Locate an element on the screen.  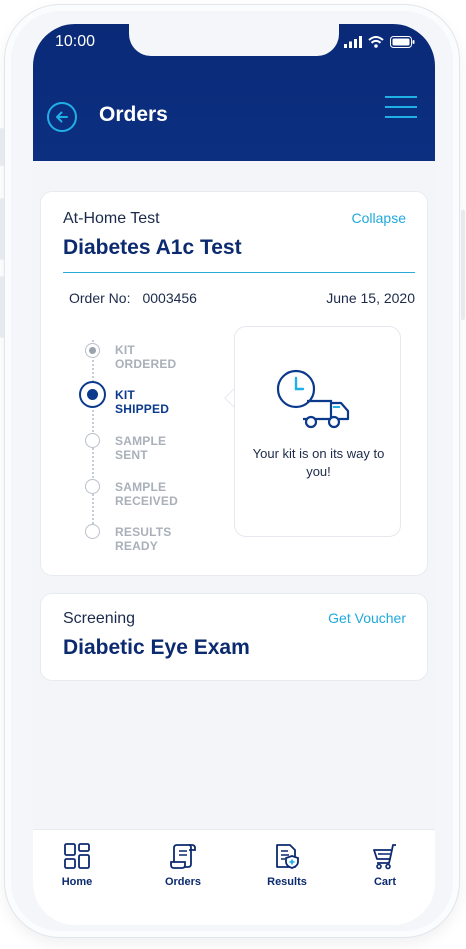
order-number-label: Order No: is located at coordinates (100, 298).